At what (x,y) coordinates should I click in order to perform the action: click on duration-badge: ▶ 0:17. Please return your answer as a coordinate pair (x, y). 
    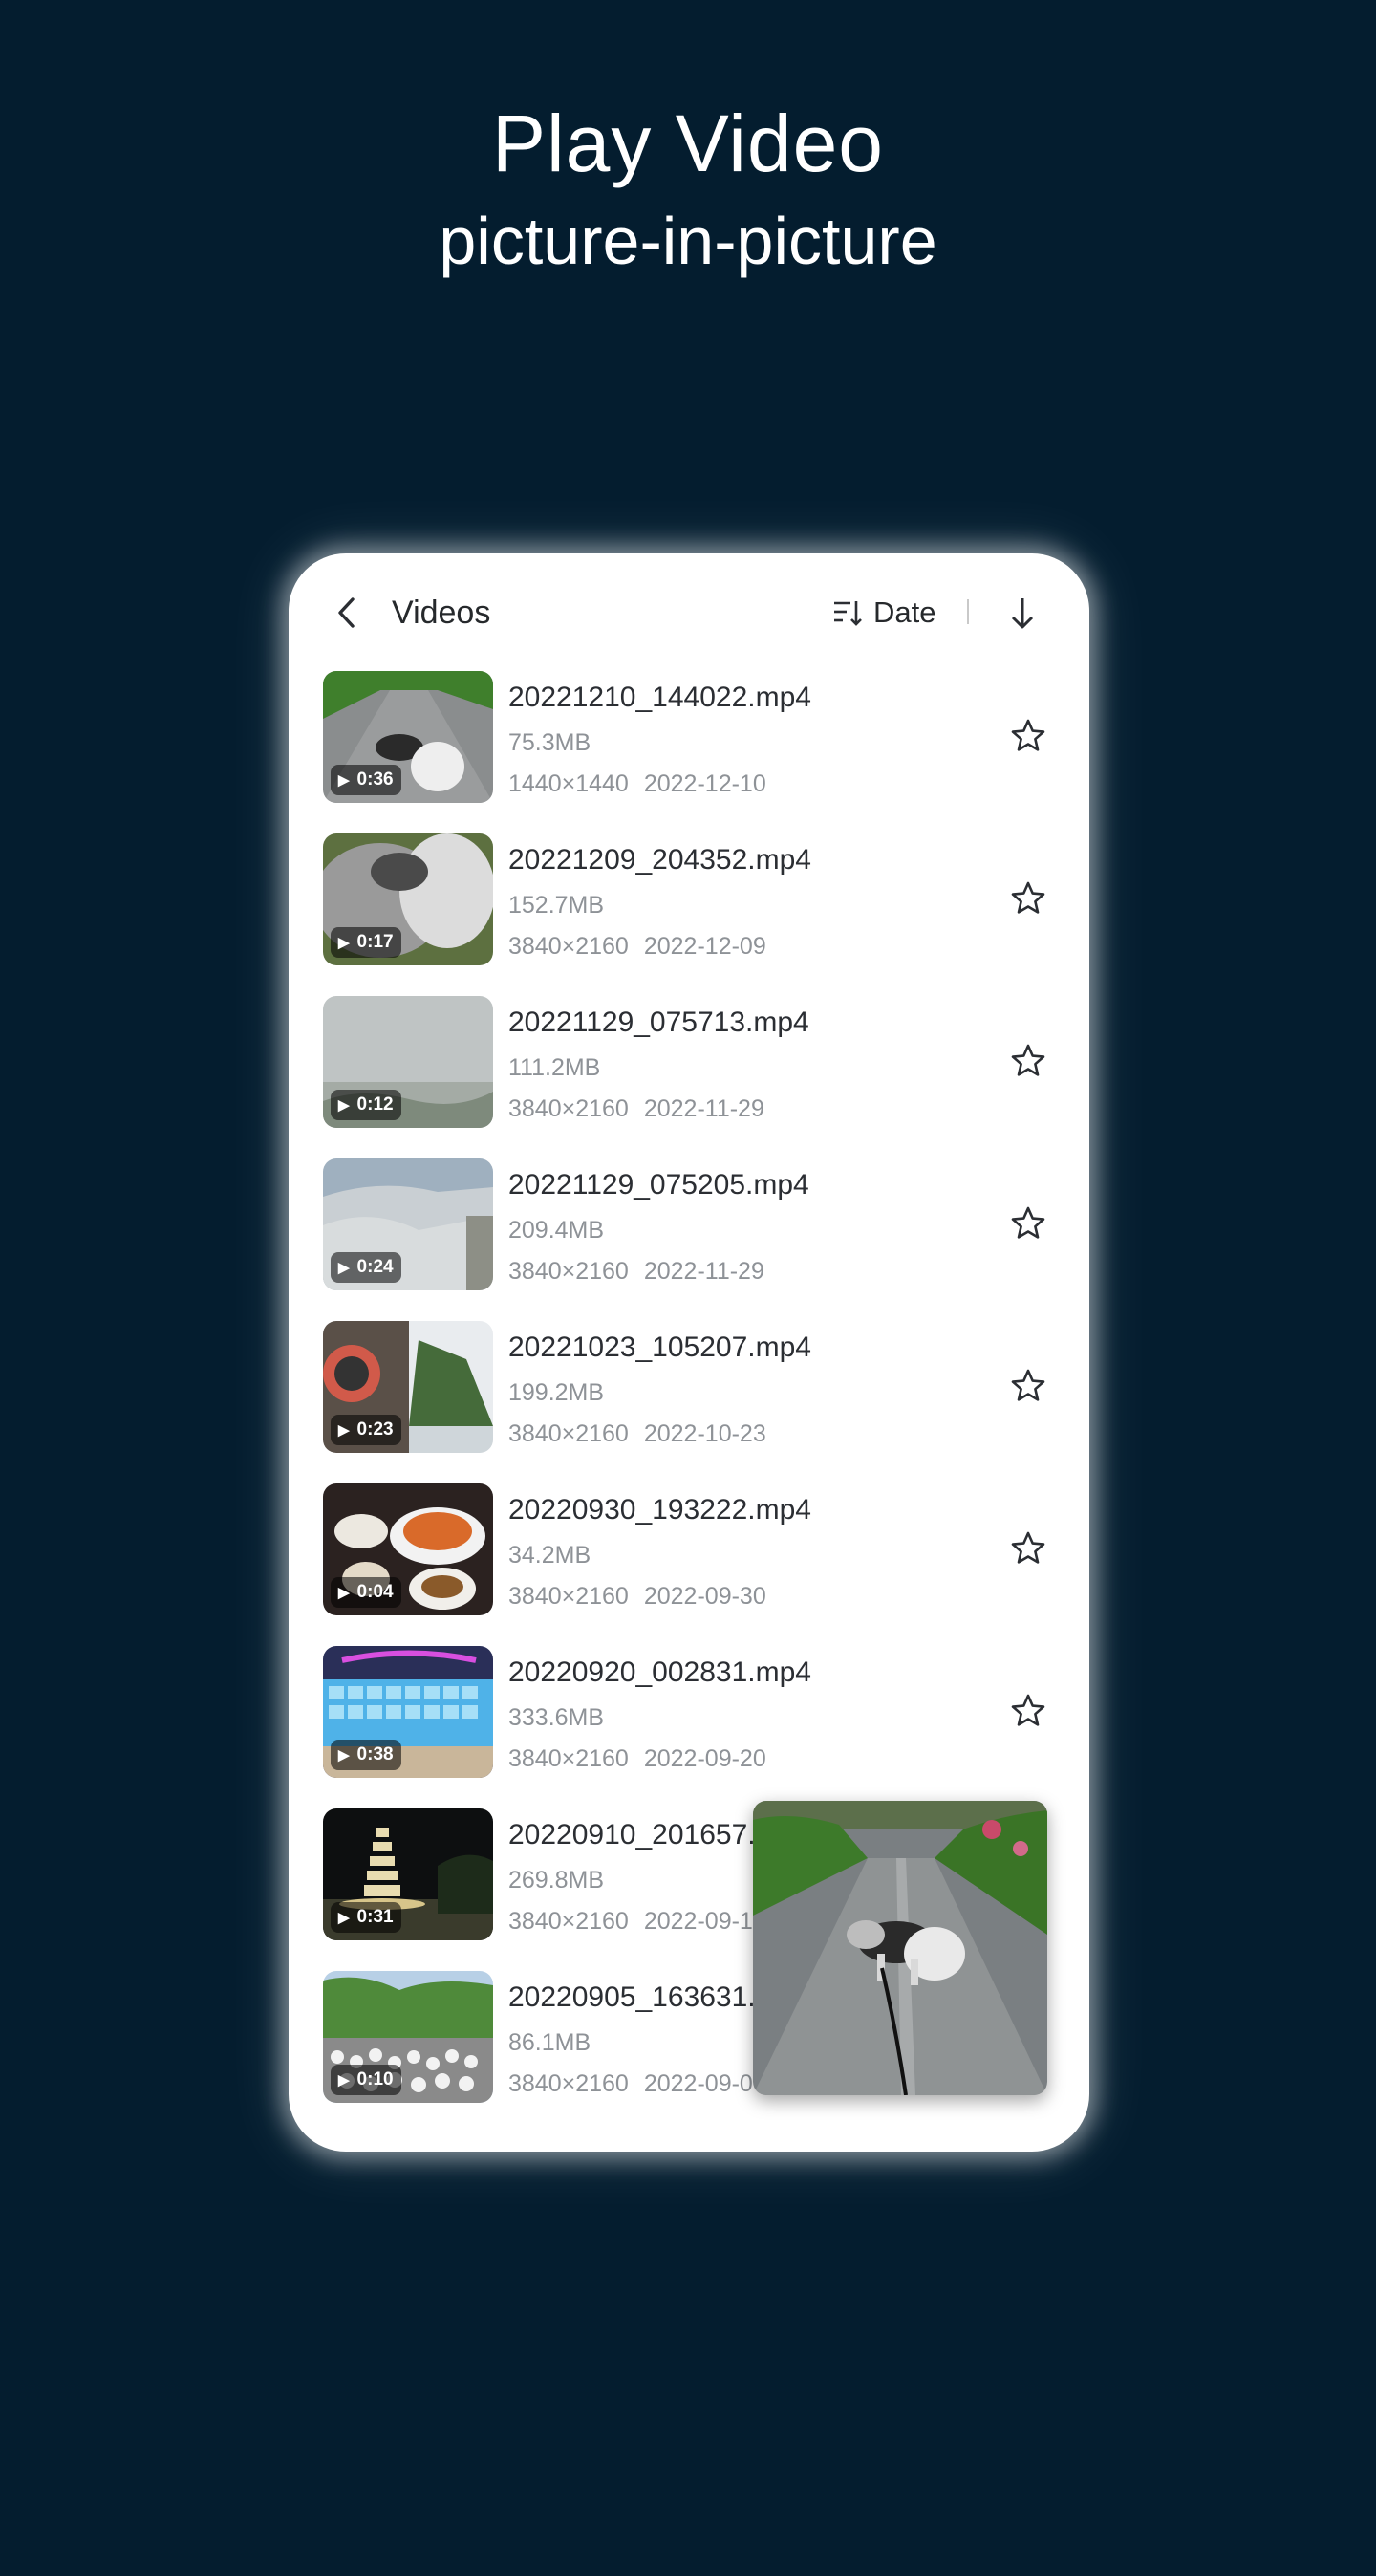
    Looking at the image, I should click on (366, 942).